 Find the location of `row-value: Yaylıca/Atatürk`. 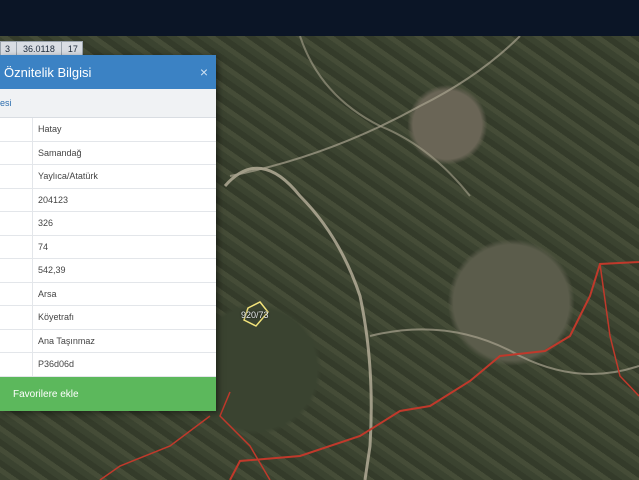

row-value: Yaylıca/Atatürk is located at coordinates (68, 176).